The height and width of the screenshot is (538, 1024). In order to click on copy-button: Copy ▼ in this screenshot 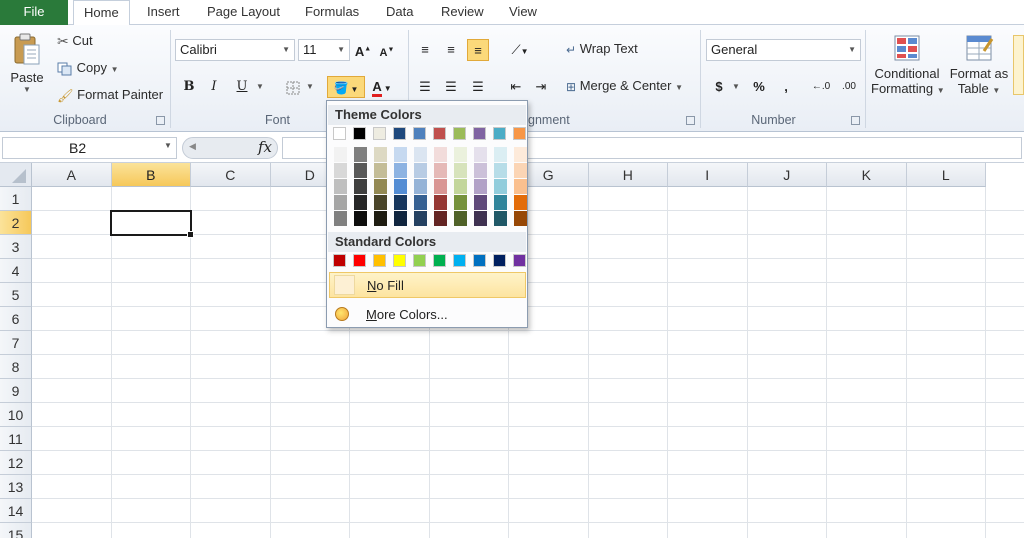, I will do `click(88, 68)`.